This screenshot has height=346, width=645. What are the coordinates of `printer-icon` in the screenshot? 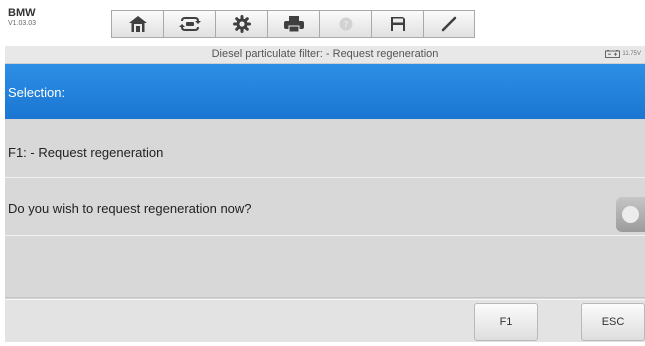 It's located at (293, 24).